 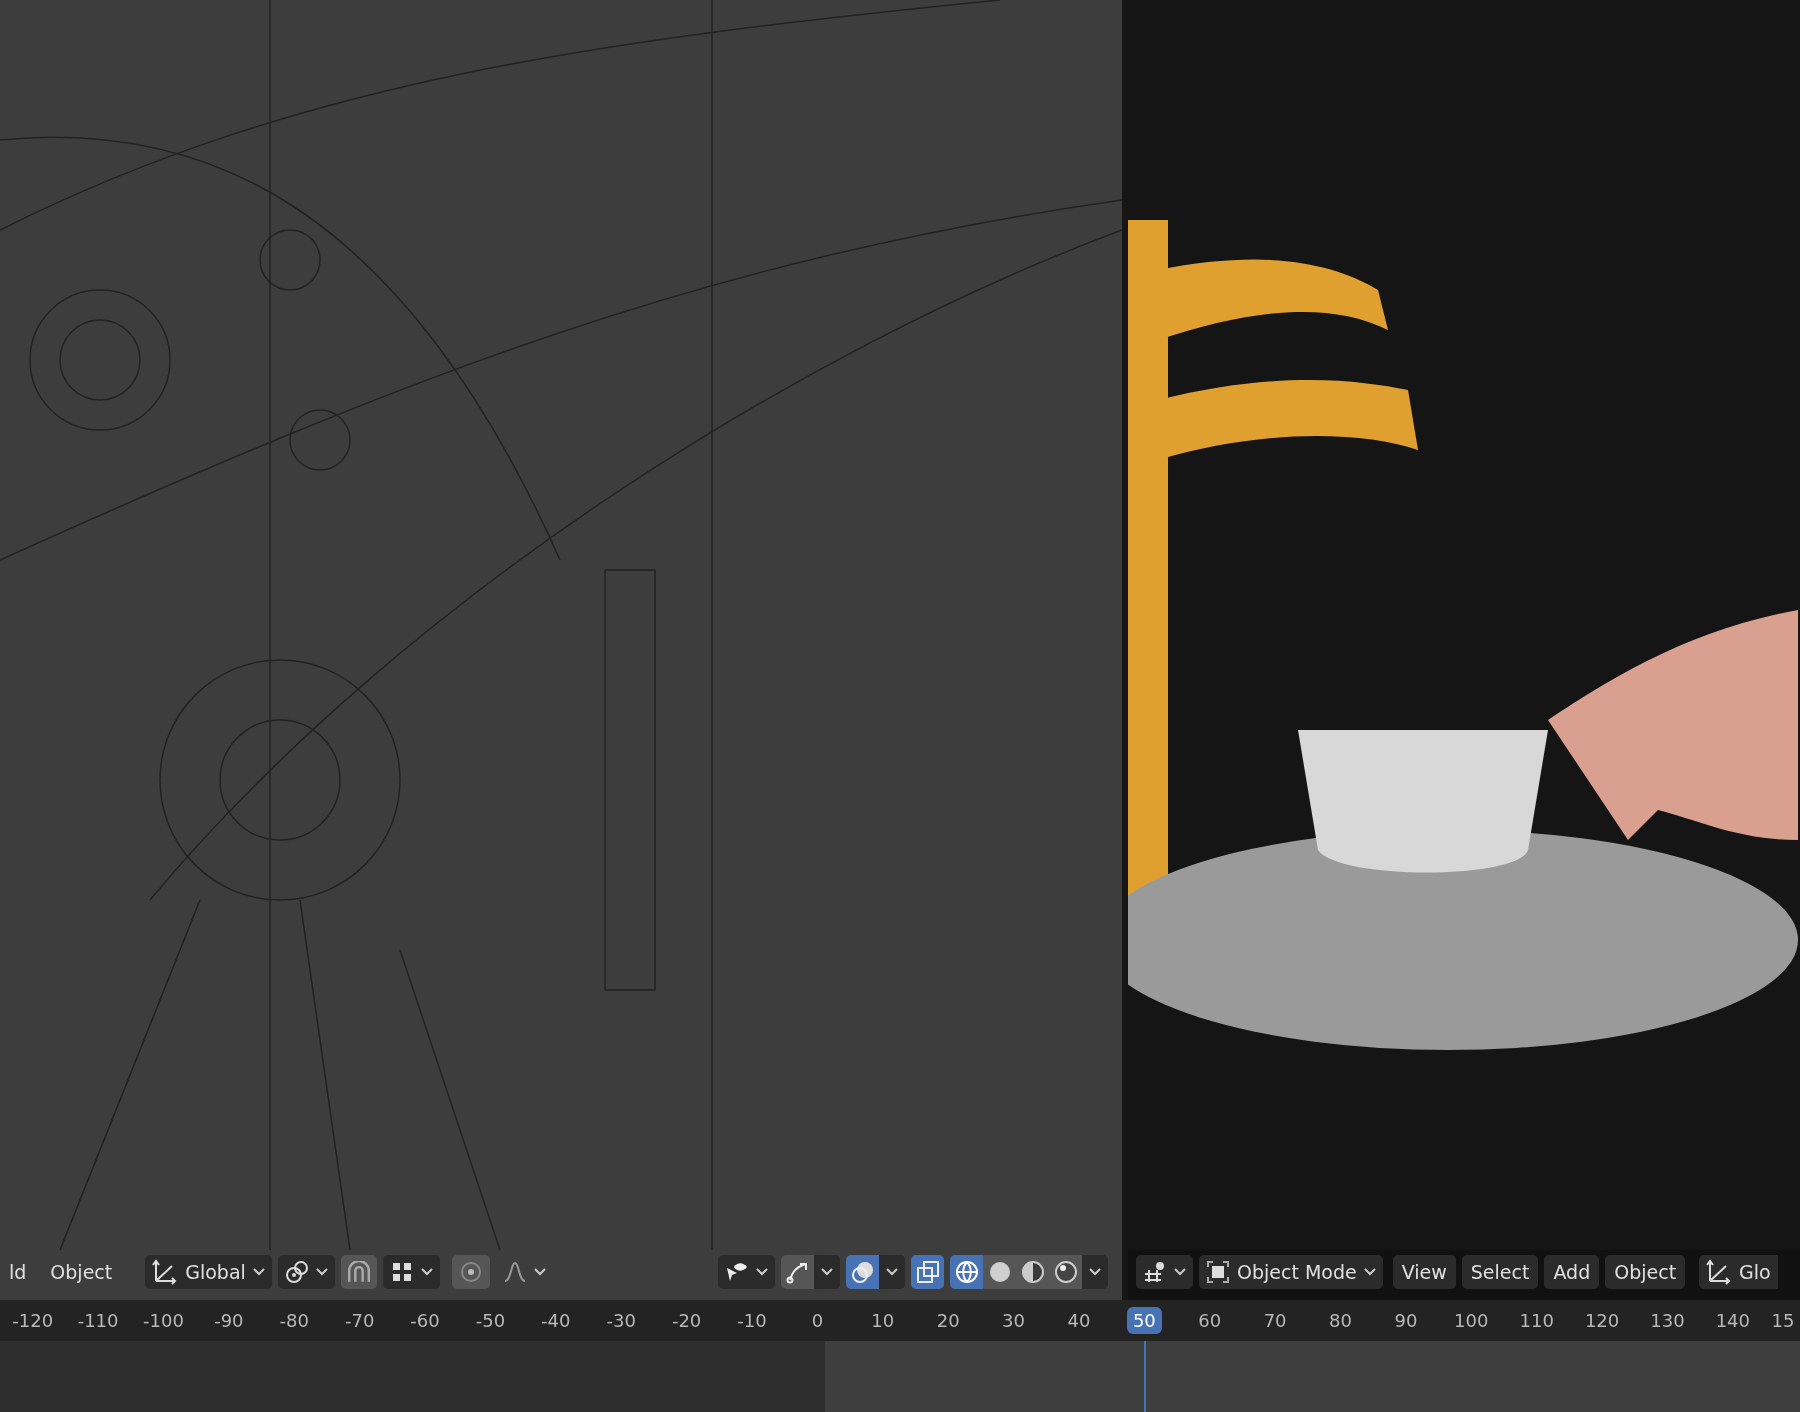 I want to click on frame-number: -60, so click(x=425, y=1321).